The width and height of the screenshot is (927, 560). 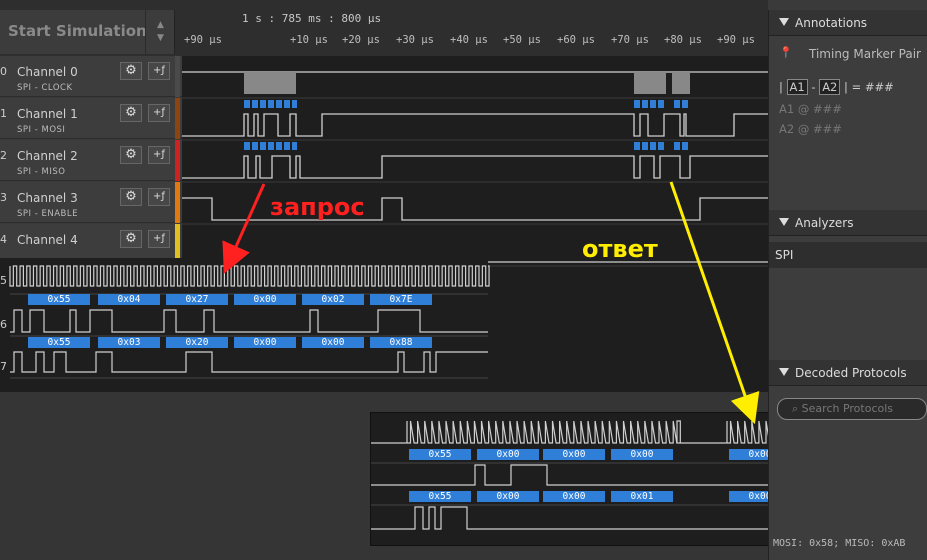 What do you see at coordinates (475, 125) in the screenshot?
I see `channel-1-waveform` at bounding box center [475, 125].